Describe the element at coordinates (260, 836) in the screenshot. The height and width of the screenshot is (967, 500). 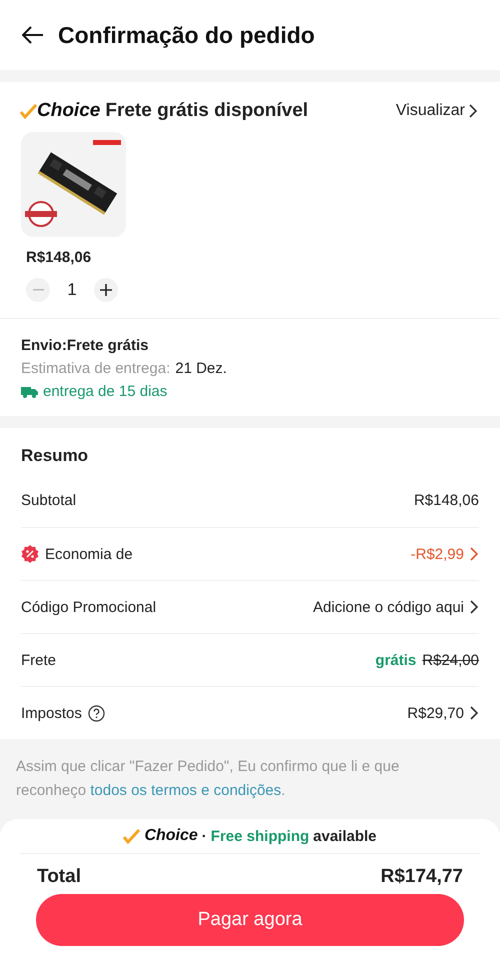
I see `free-shipping-text: Free shipping` at that location.